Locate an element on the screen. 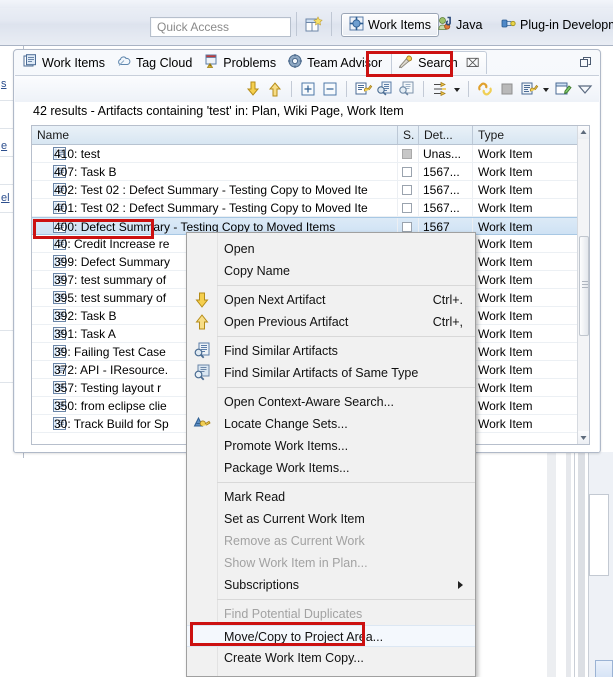  search-history-icon is located at coordinates (385, 89).